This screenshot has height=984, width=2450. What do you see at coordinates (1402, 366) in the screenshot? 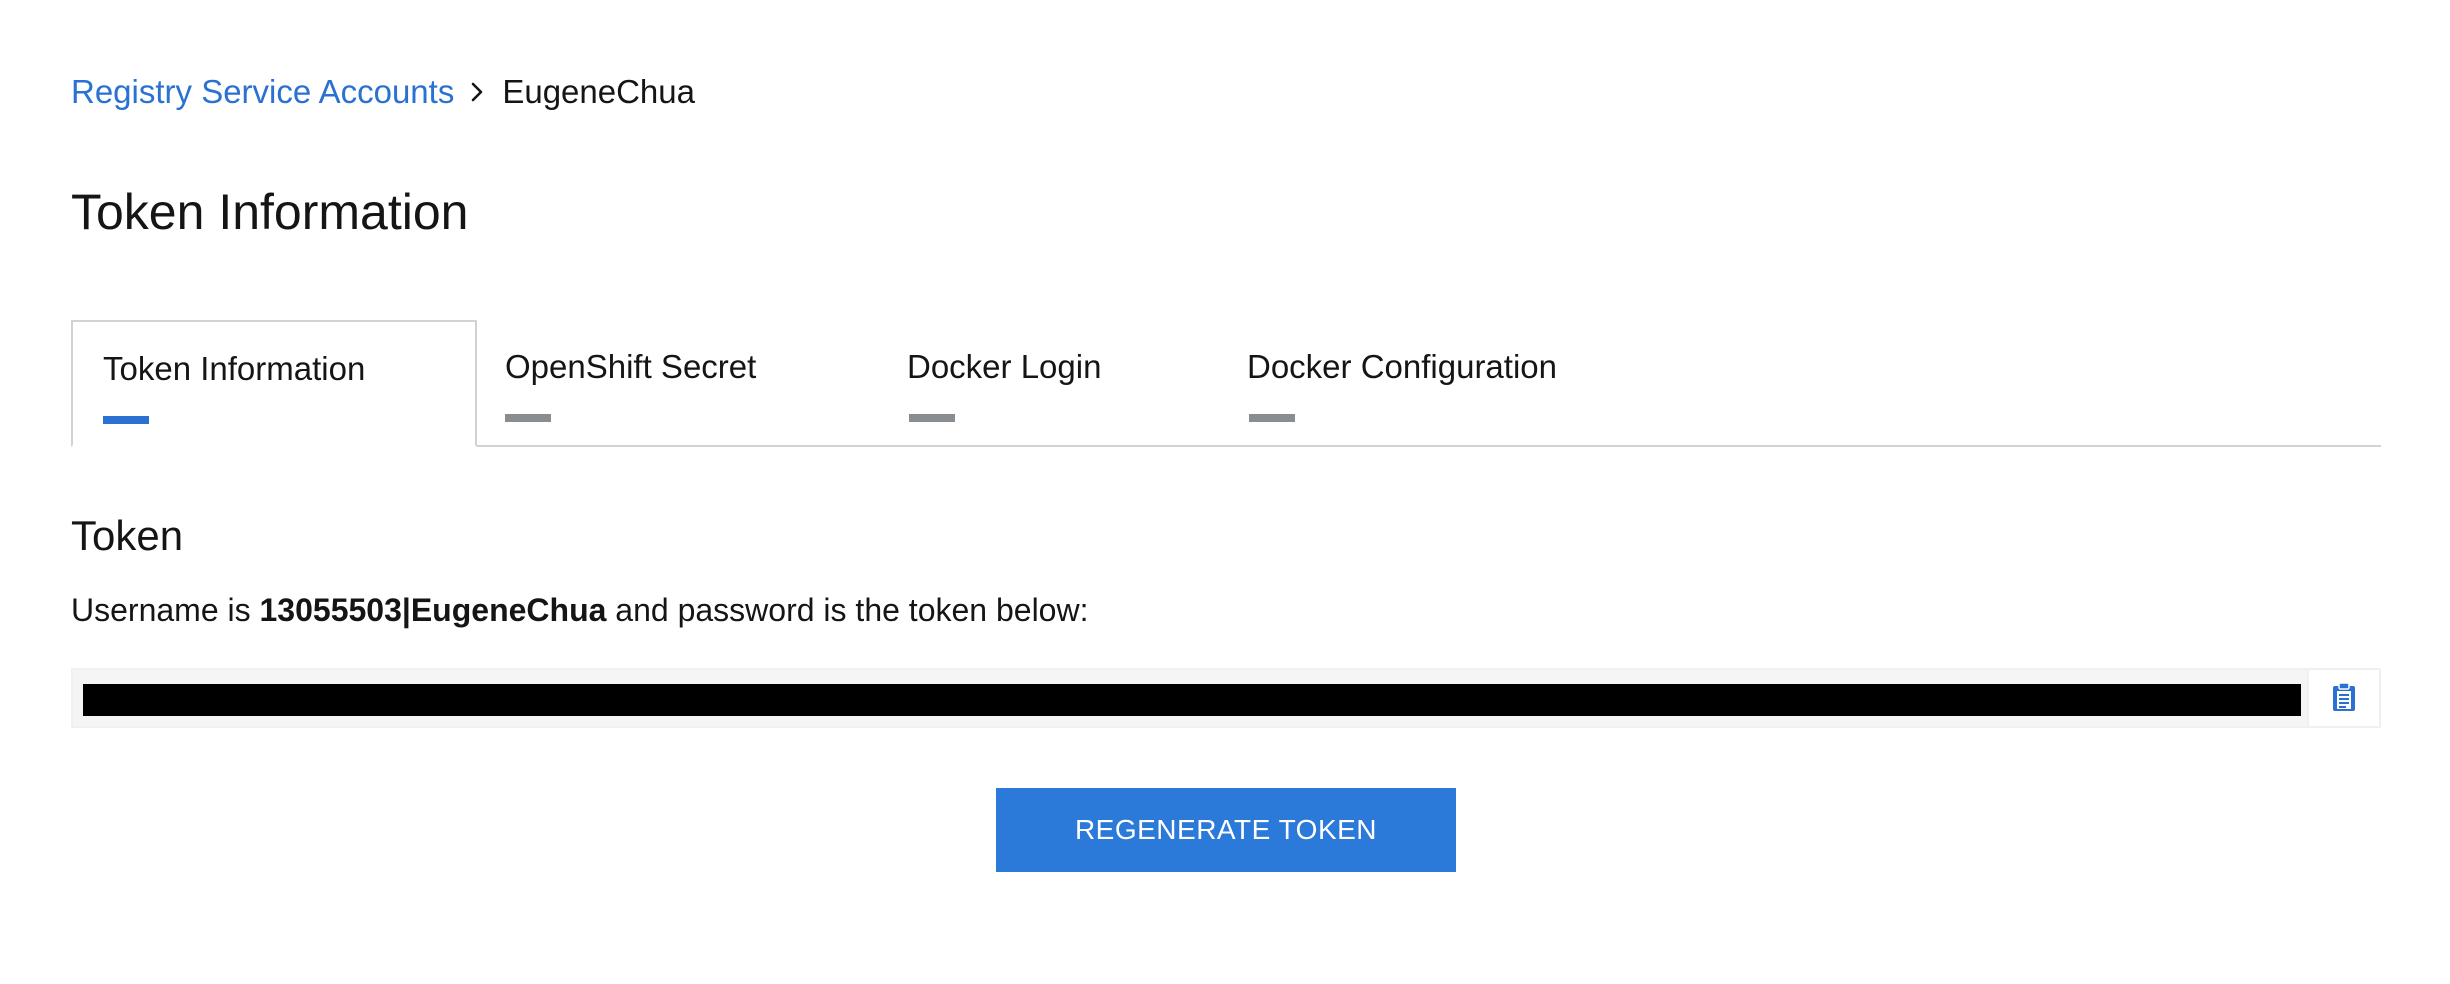
I see `tab-label: Docker Configuration` at bounding box center [1402, 366].